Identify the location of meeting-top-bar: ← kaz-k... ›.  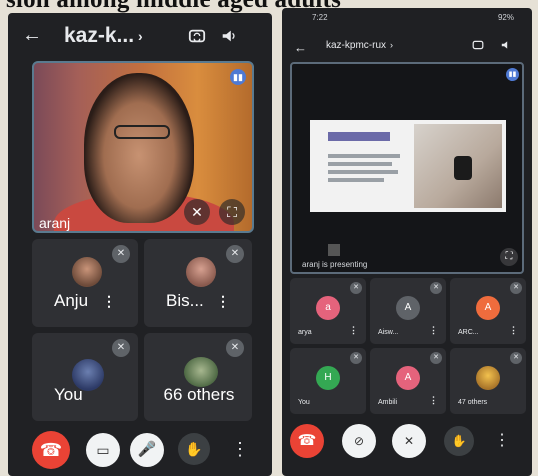
(140, 38).